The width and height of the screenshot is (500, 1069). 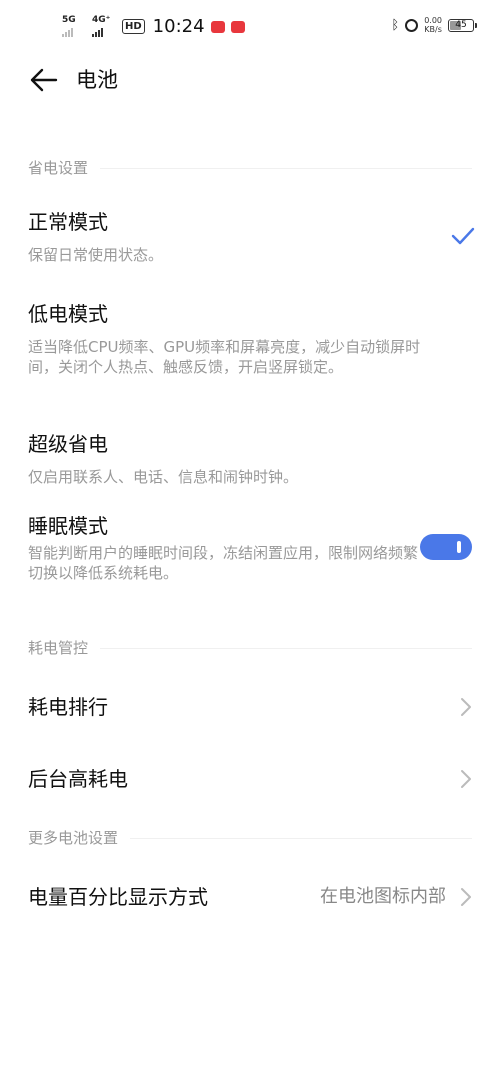 What do you see at coordinates (250, 707) in the screenshot?
I see `item-power-ranking: 耗电排行` at bounding box center [250, 707].